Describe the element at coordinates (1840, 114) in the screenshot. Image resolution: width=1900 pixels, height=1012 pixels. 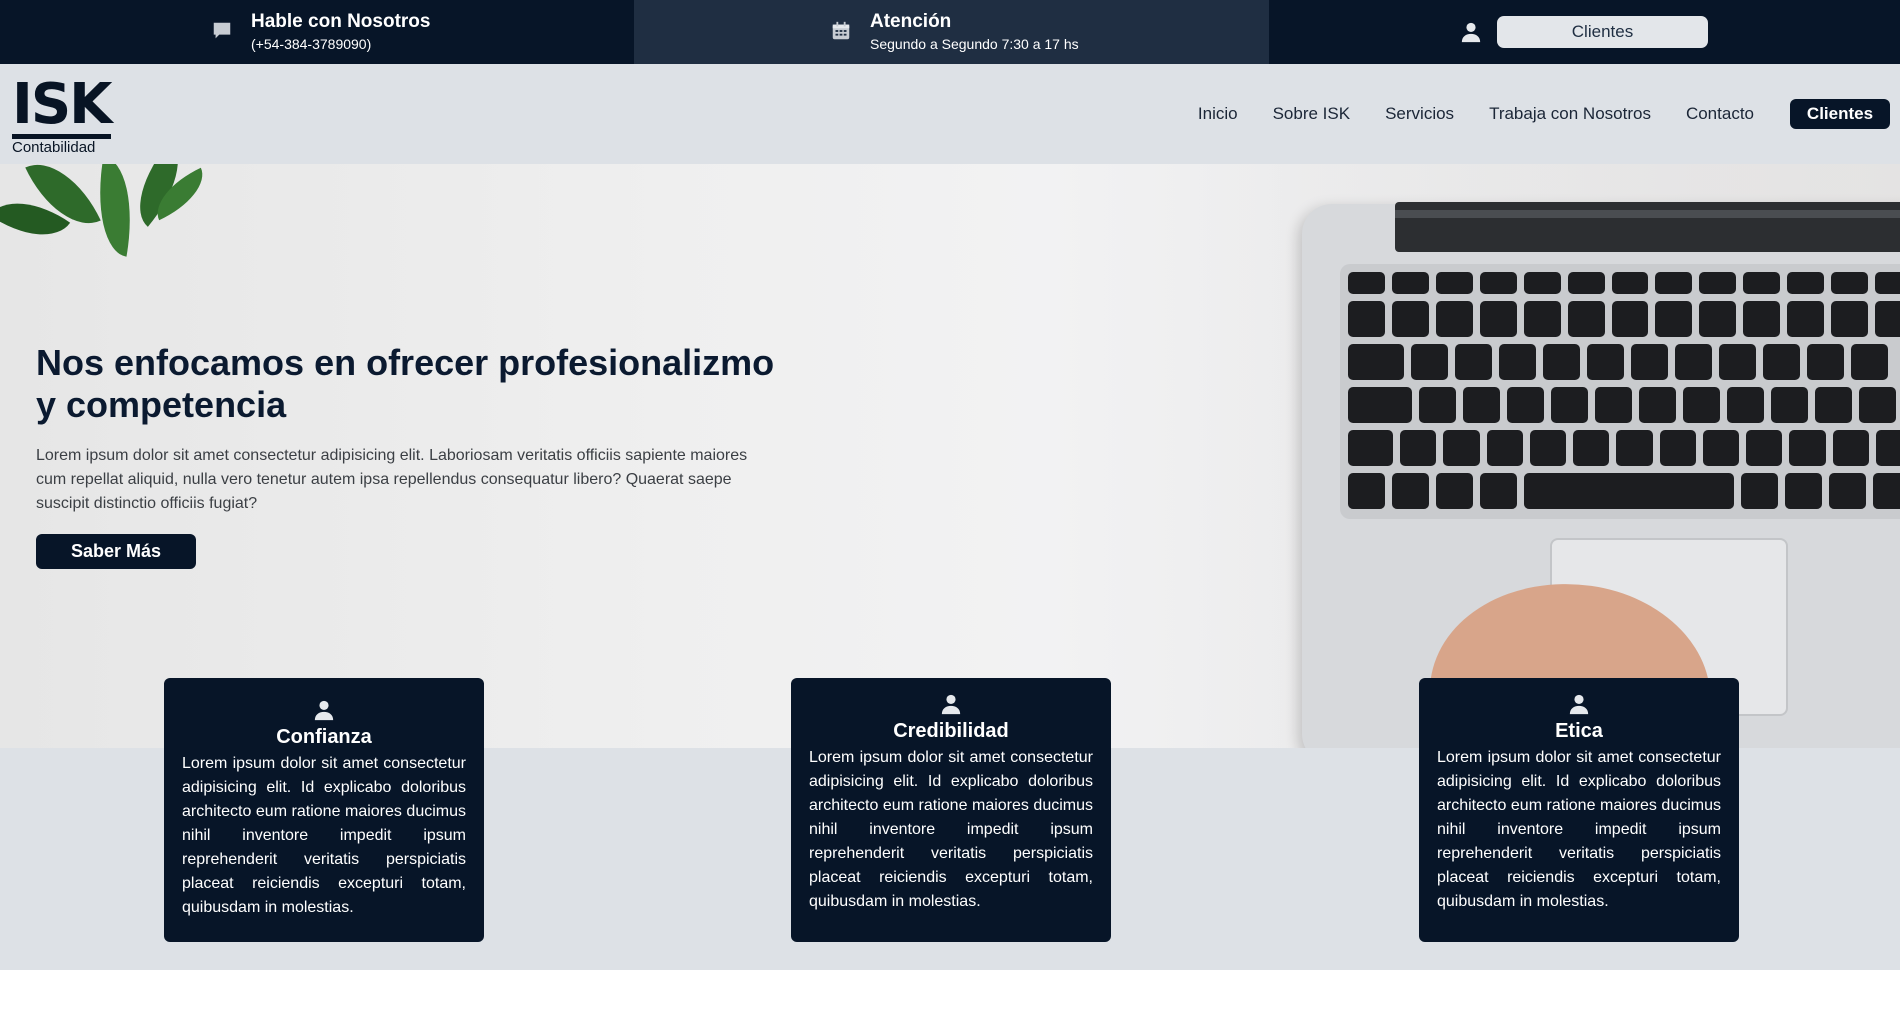
I see `nav-clients-button: Clientes` at that location.